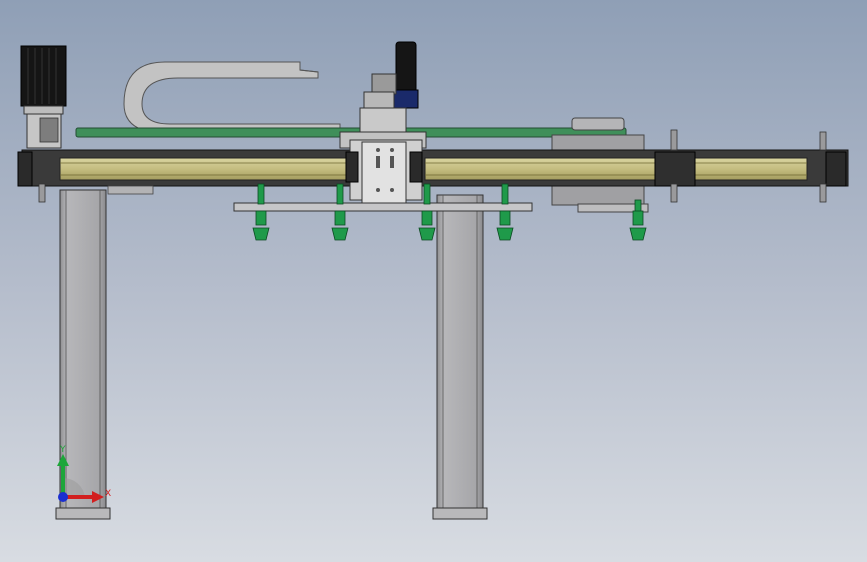 The image size is (867, 562). What do you see at coordinates (389, 87) in the screenshot?
I see `z-axis-motor` at bounding box center [389, 87].